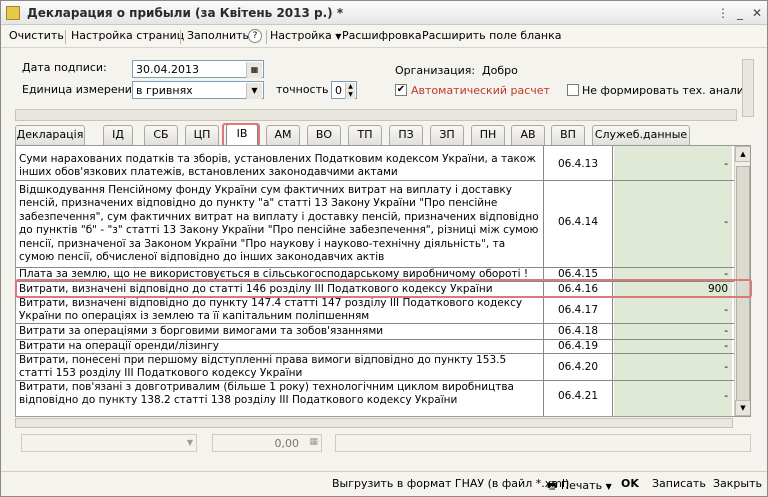  What do you see at coordinates (528, 135) in the screenshot?
I see `tab-av: АВ` at bounding box center [528, 135].